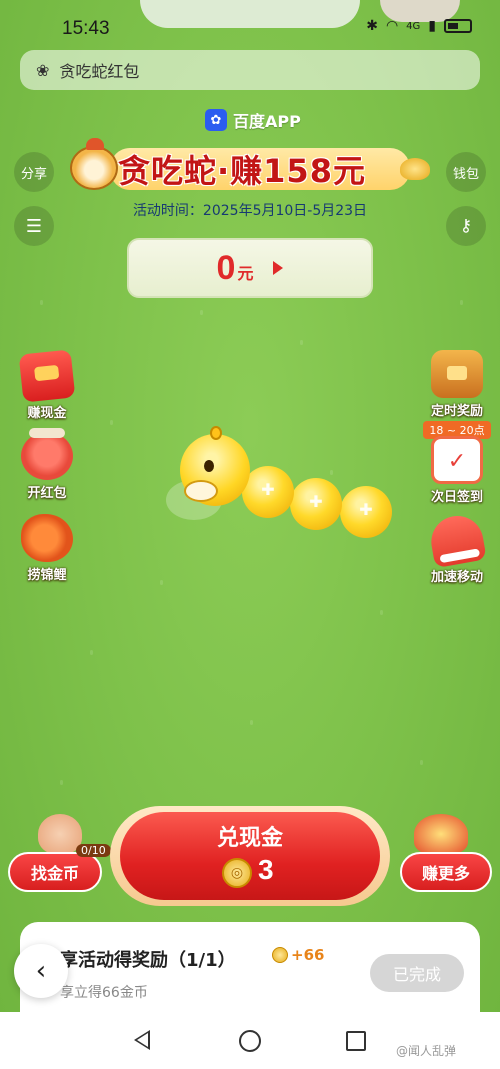  I want to click on sneaker-icon, so click(457, 540).